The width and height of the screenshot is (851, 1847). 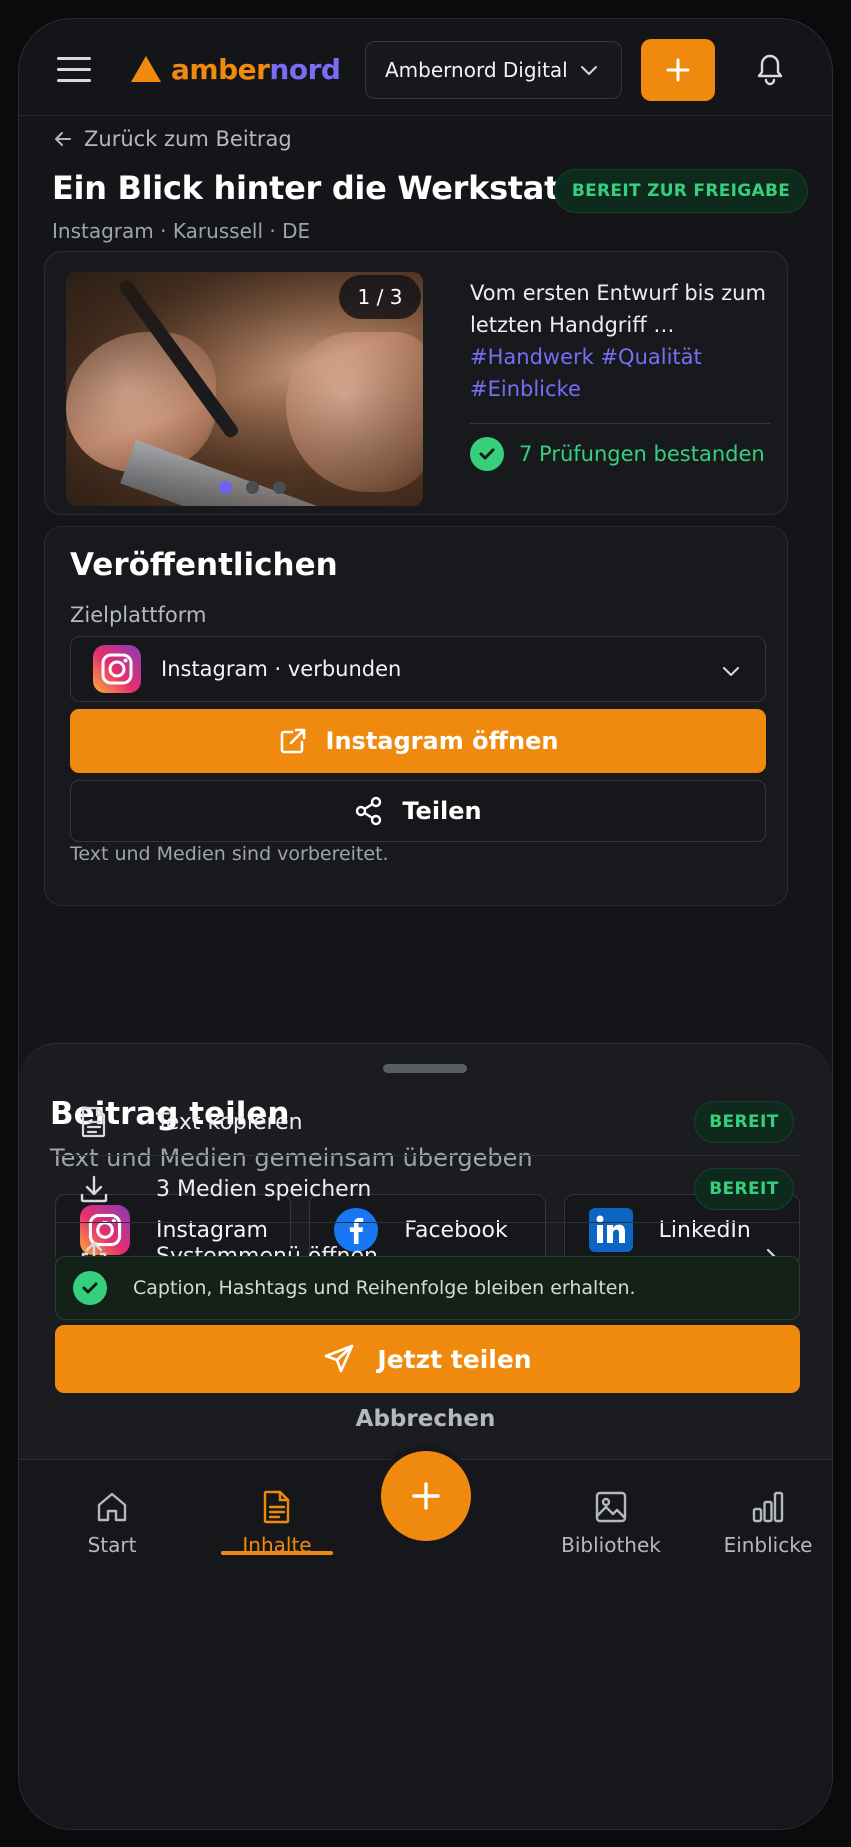 What do you see at coordinates (442, 811) in the screenshot?
I see `share-button-label: Teilen` at bounding box center [442, 811].